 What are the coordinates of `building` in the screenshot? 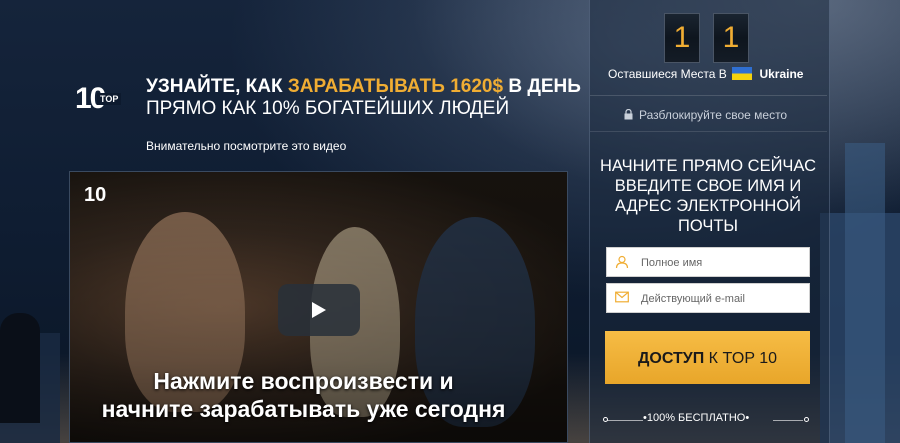 It's located at (865, 293).